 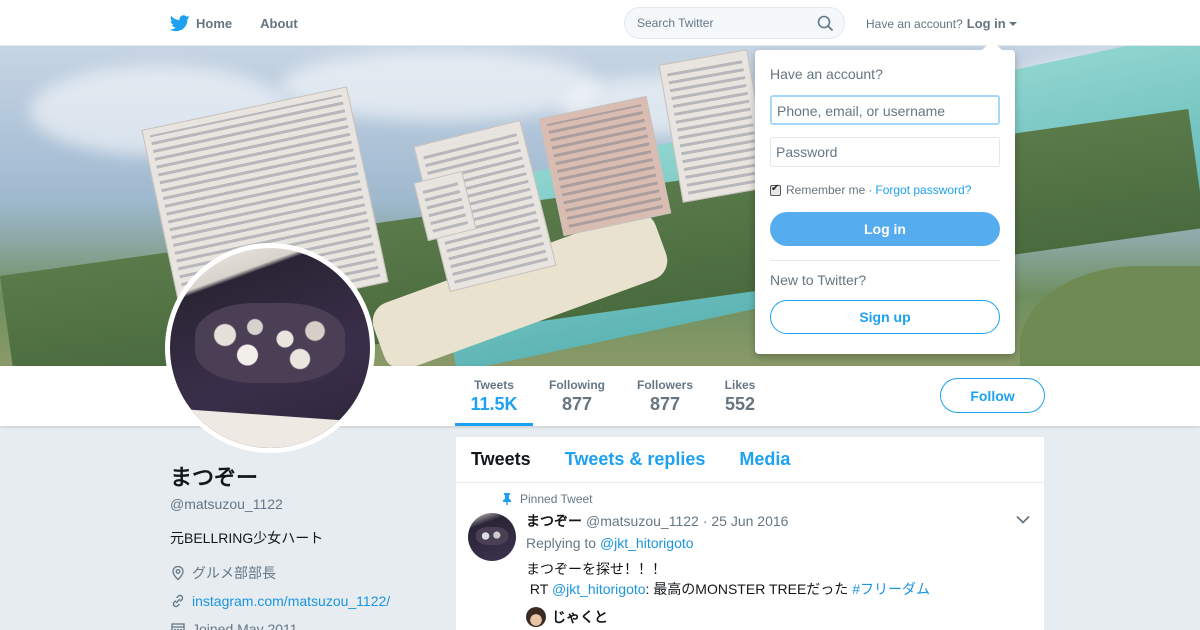 I want to click on replying-prefix: Replying to, so click(x=561, y=543).